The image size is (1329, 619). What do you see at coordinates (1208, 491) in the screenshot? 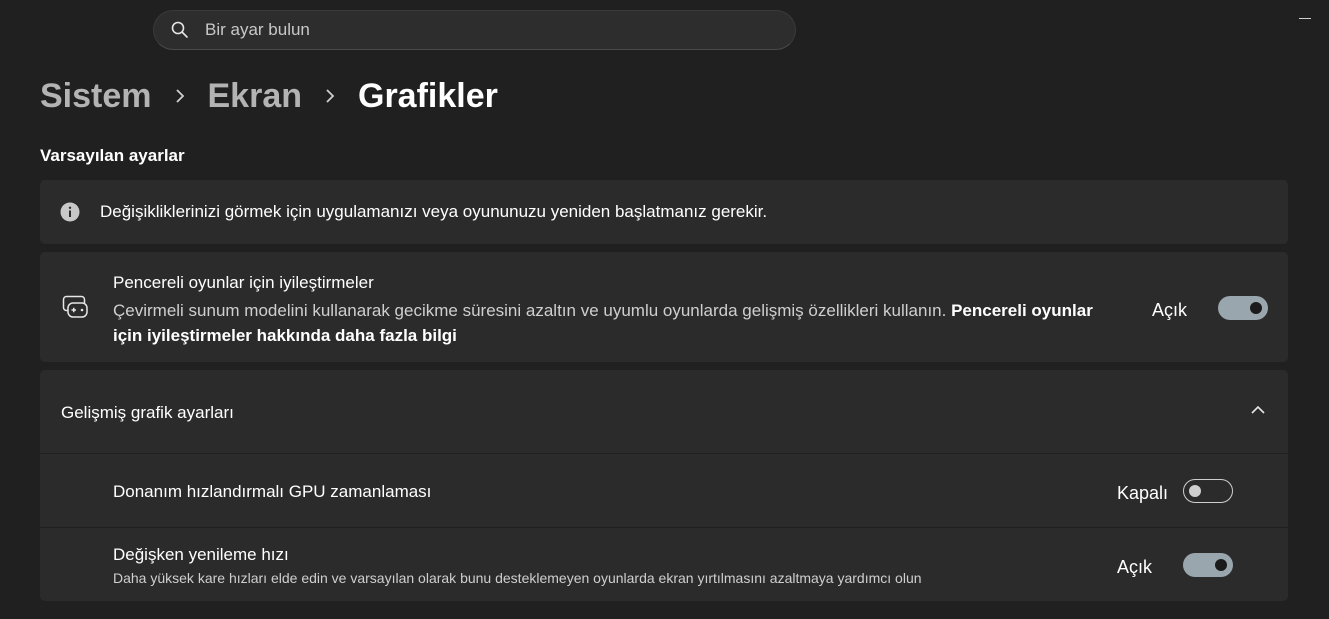
I see `gpu-scheduling-toggle` at bounding box center [1208, 491].